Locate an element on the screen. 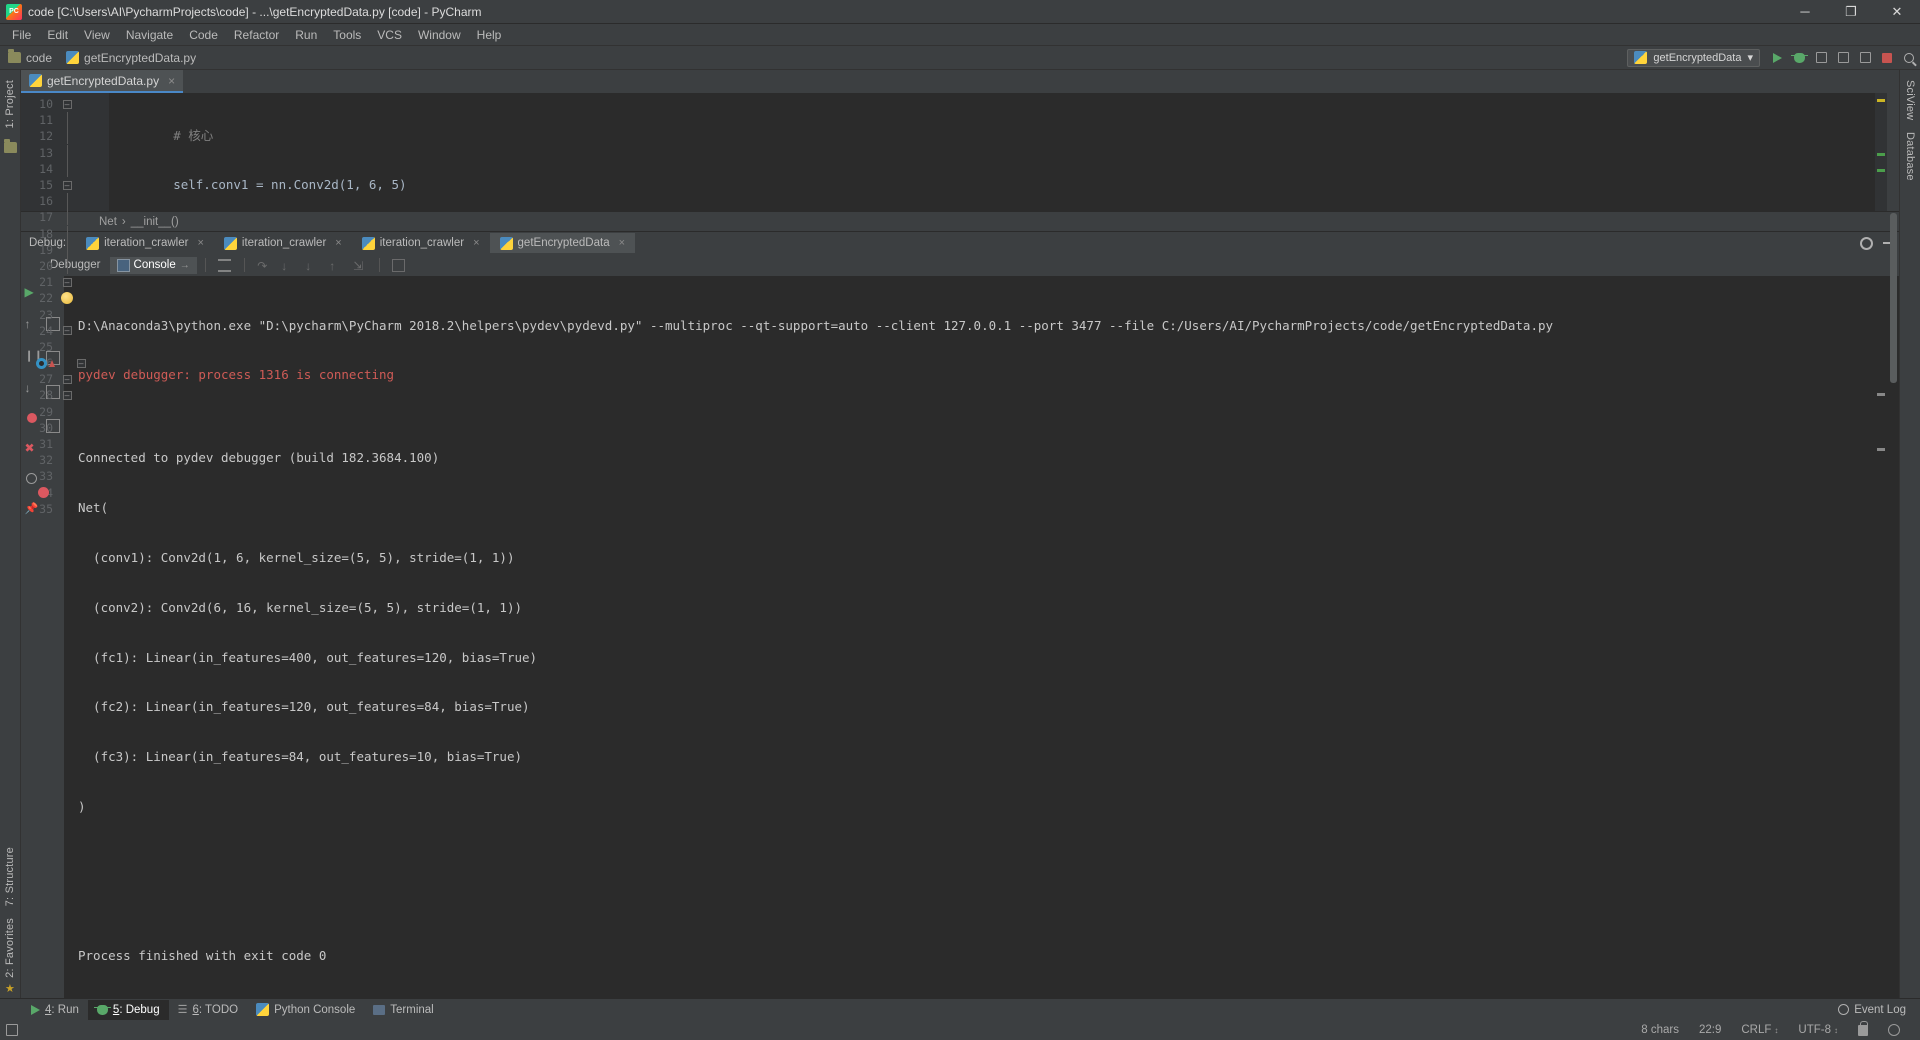 This screenshot has height=1040, width=1920. step-into-button: ↓ is located at coordinates (288, 265).